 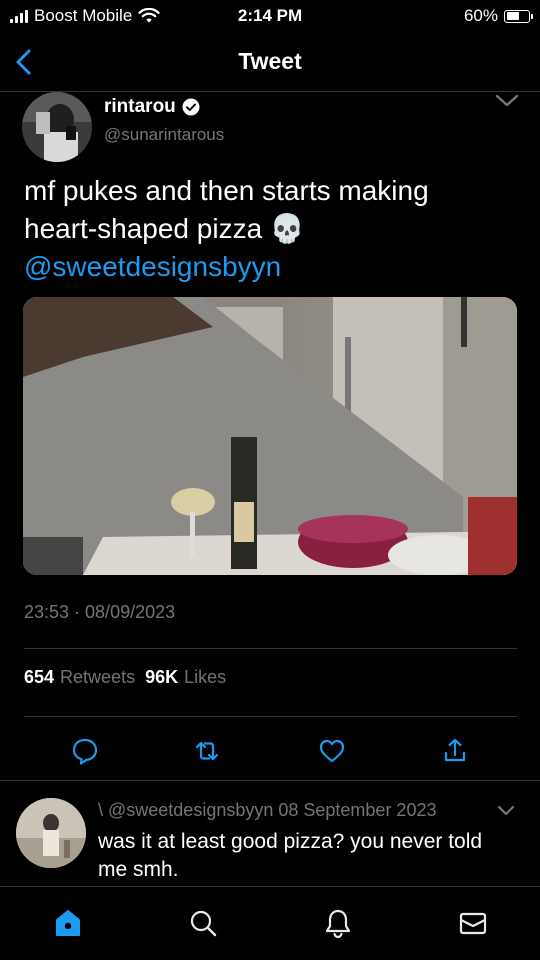 What do you see at coordinates (480, 15) in the screenshot?
I see `battery-percent: 60%` at bounding box center [480, 15].